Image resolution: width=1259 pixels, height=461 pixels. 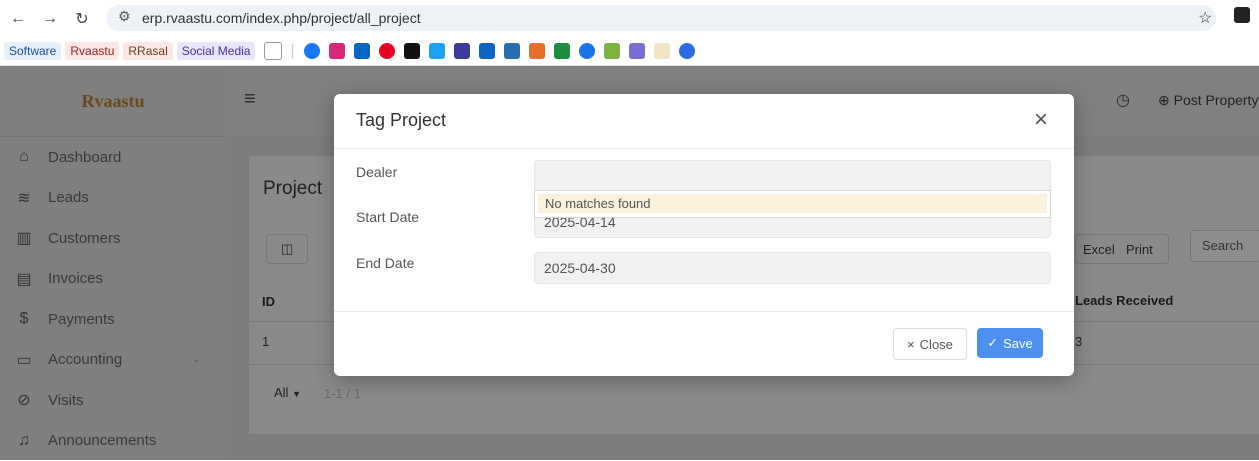 I want to click on excel-button: Excel, so click(x=1099, y=249).